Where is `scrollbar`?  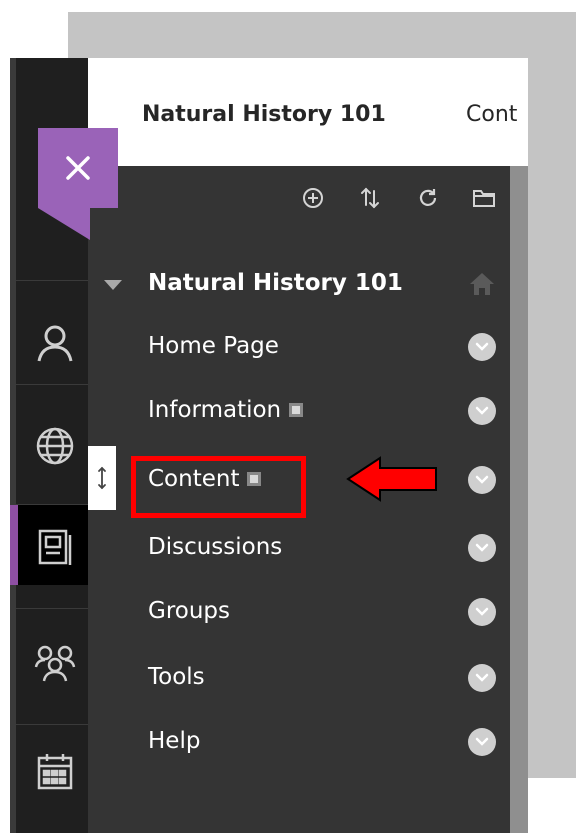 scrollbar is located at coordinates (519, 499).